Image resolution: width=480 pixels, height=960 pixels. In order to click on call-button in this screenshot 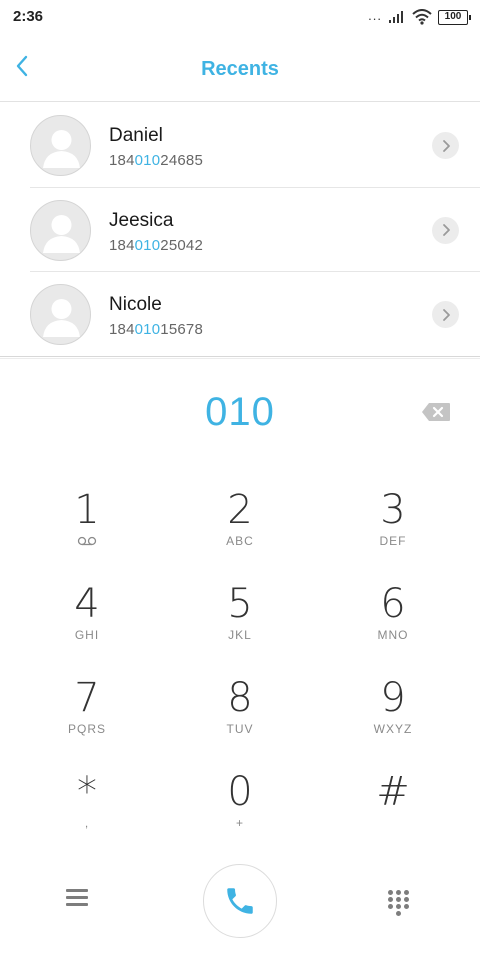, I will do `click(240, 901)`.